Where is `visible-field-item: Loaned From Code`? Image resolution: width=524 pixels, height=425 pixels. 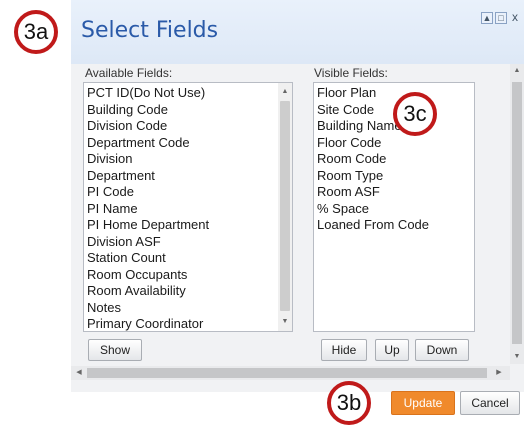 visible-field-item: Loaned From Code is located at coordinates (394, 225).